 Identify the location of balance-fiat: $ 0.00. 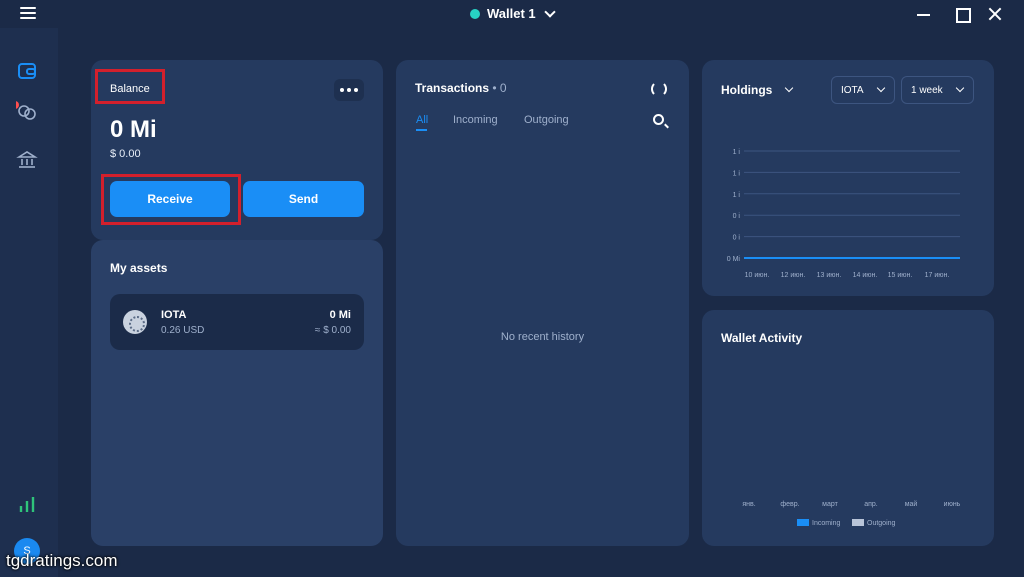
(125, 154).